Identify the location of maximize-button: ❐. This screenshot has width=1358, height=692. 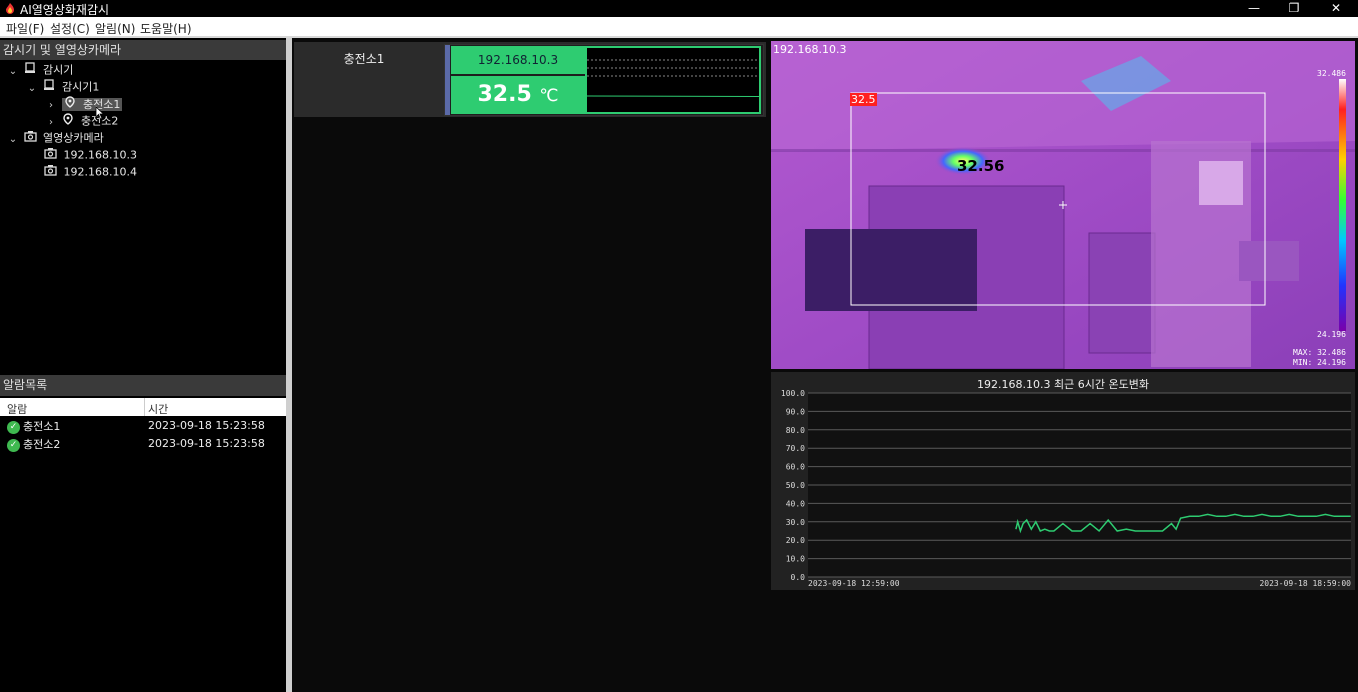
(1294, 8).